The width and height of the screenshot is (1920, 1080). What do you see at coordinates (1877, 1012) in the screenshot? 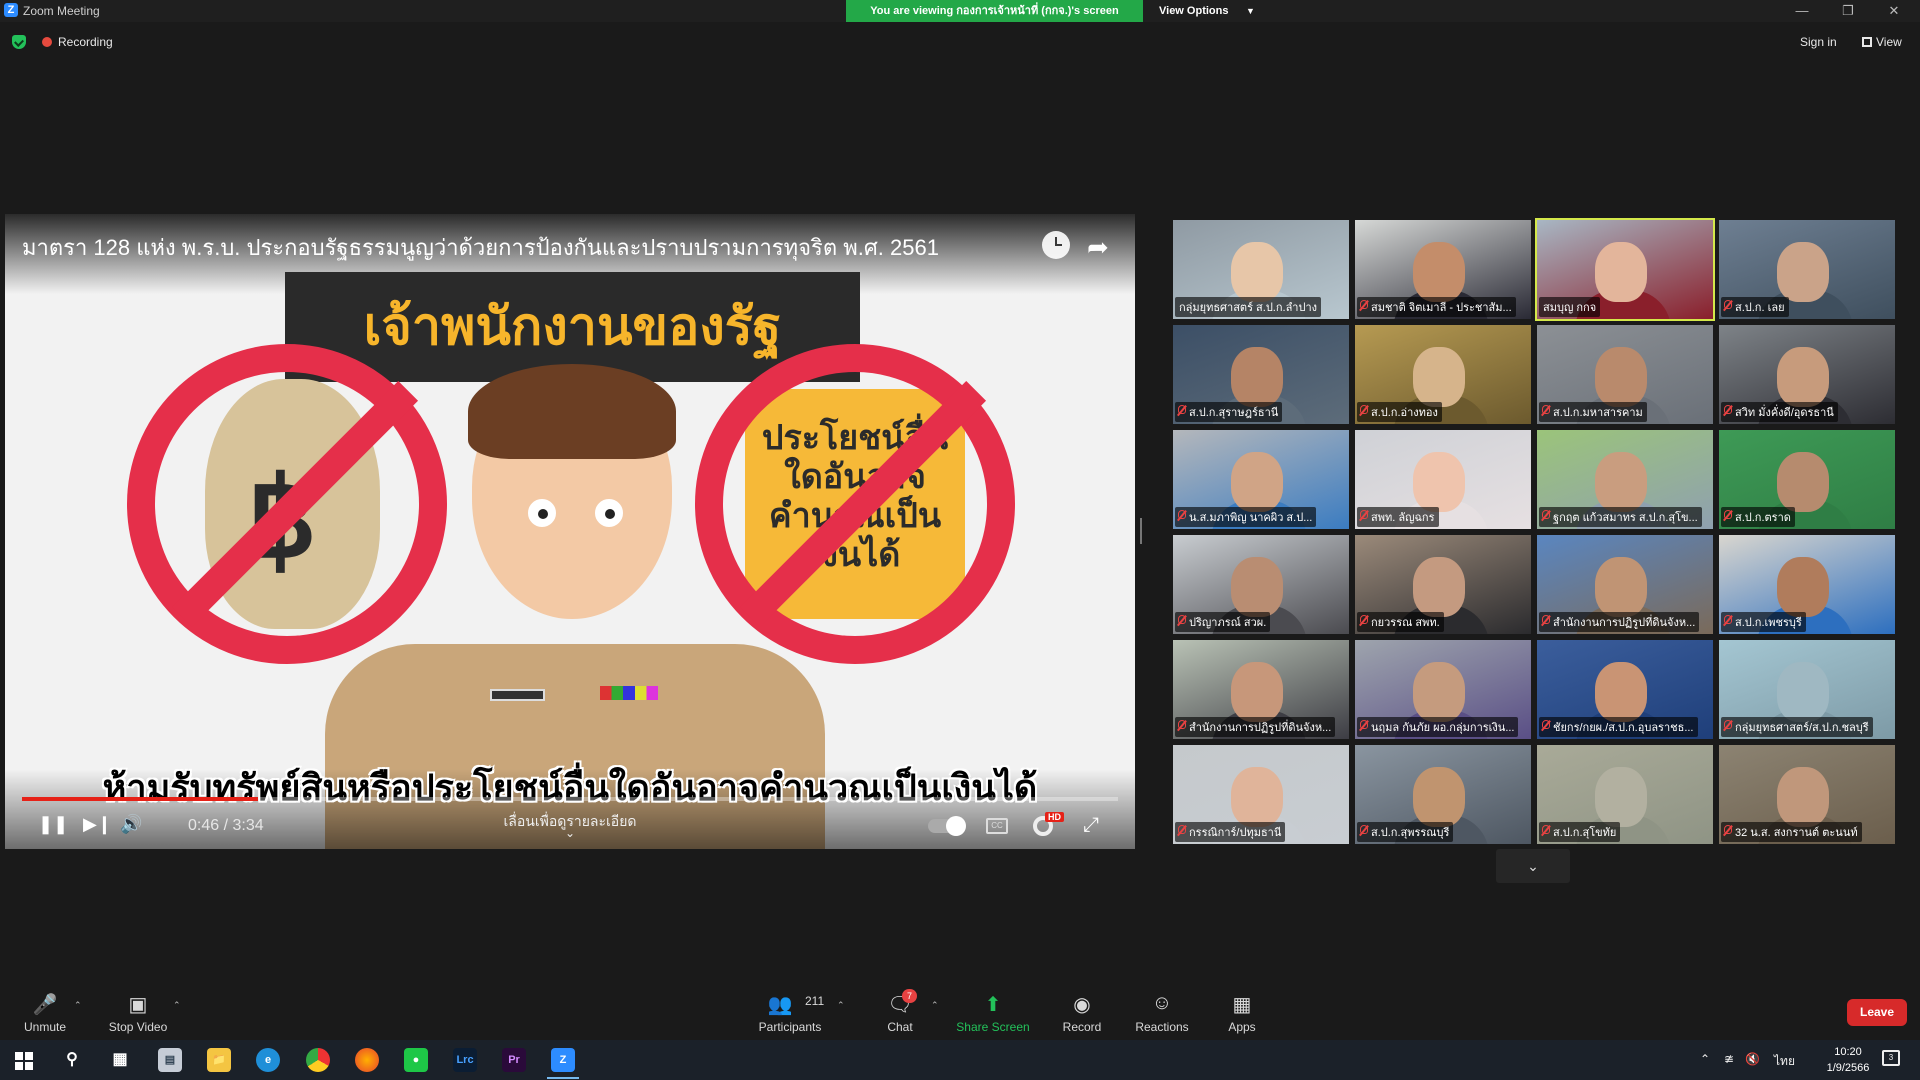
I see `leave-button: Leave` at bounding box center [1877, 1012].